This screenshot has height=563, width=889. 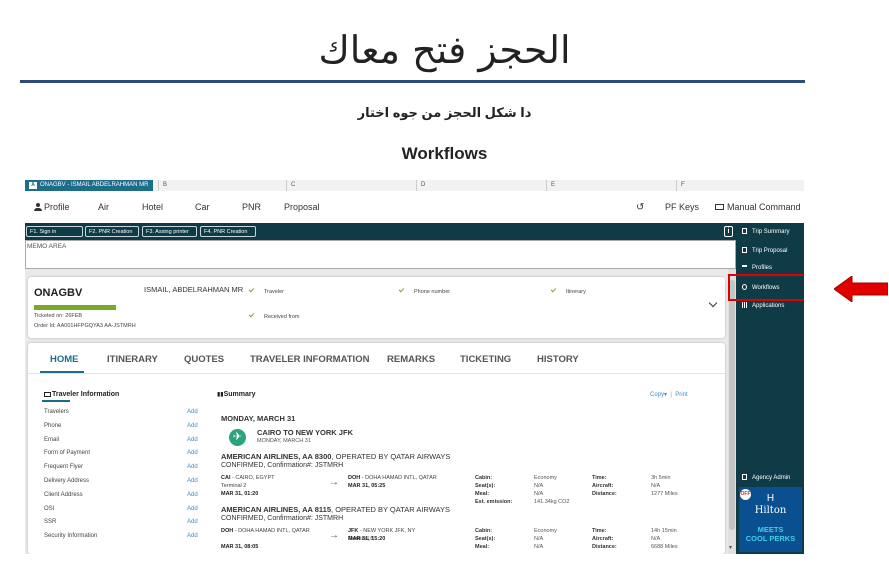 I want to click on tab-quotes: QUOTES, so click(x=204, y=359).